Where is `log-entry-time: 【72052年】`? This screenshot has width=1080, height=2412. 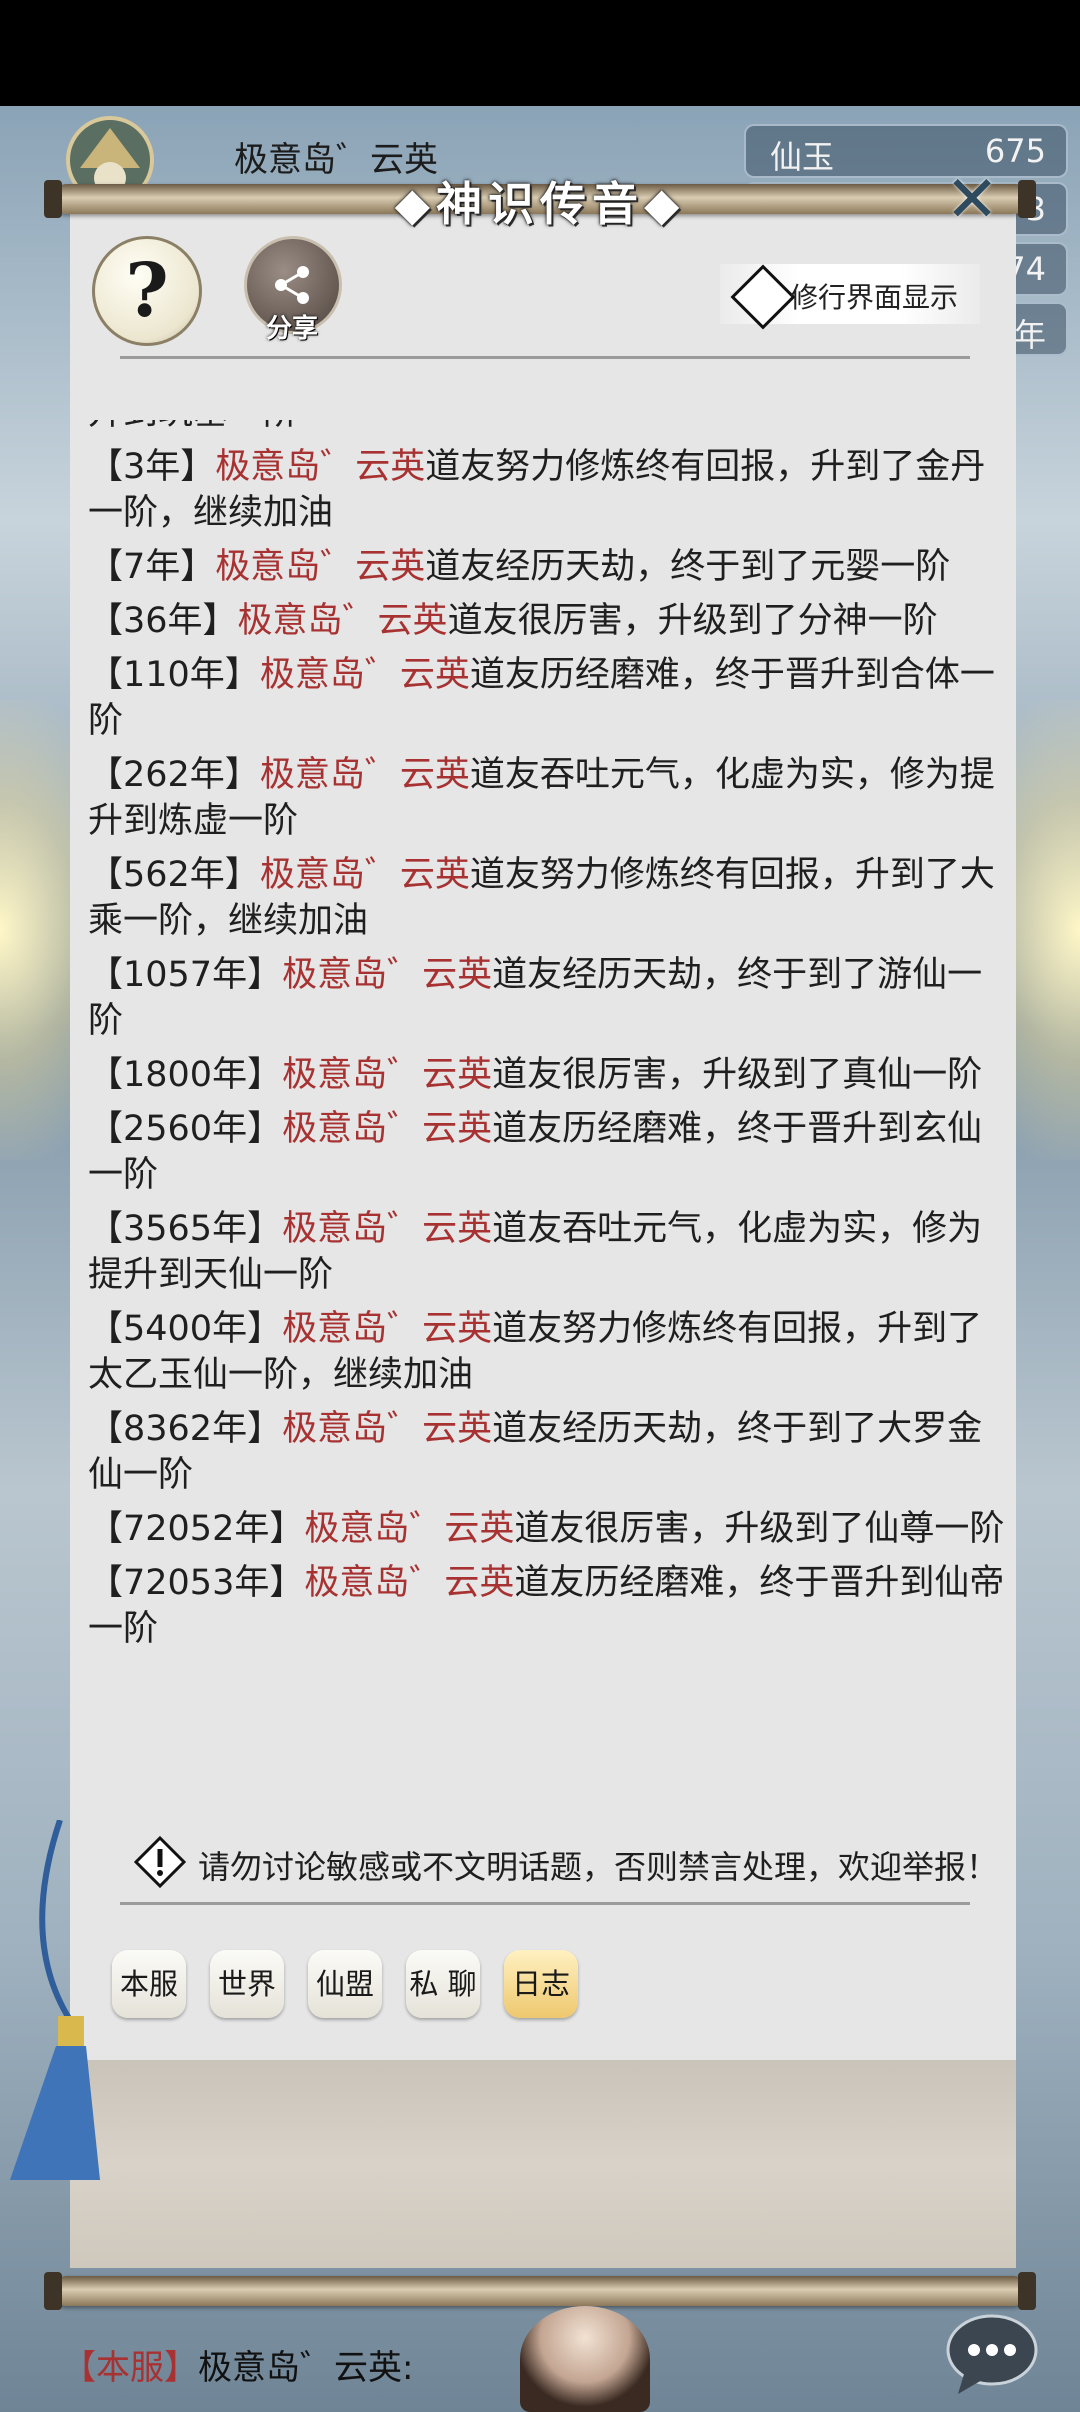 log-entry-time: 【72052年】 is located at coordinates (196, 1529).